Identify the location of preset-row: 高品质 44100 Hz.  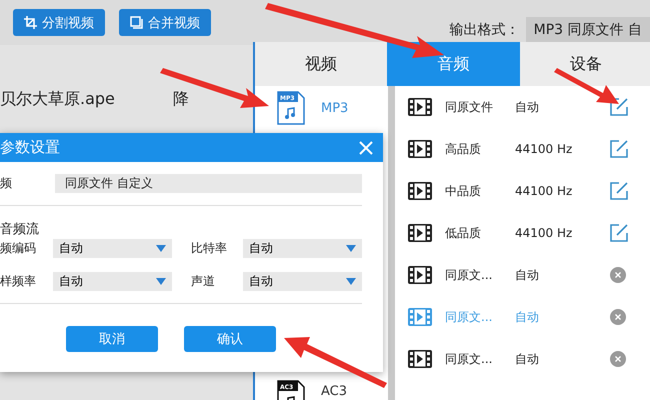
(522, 149).